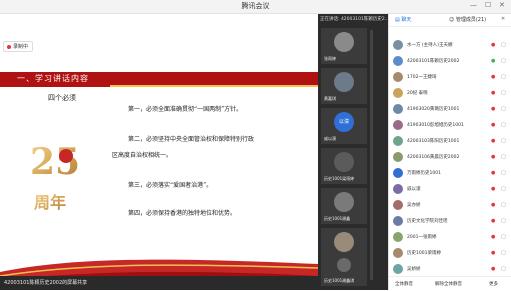  I want to click on list-item: 历史1001梁雨婷 ● ▢, so click(451, 253).